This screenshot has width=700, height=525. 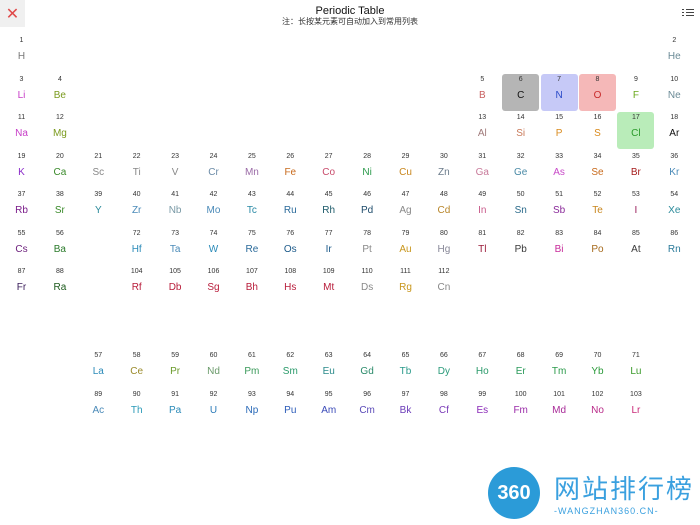 I want to click on element-cell: 70 Yb, so click(x=597, y=368).